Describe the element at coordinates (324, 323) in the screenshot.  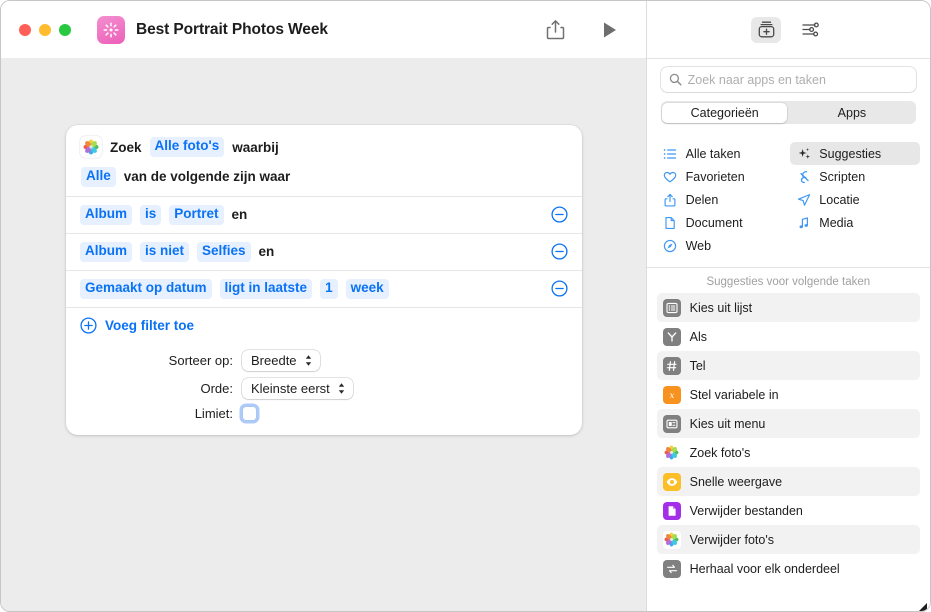
I see `add-filter-button: Voeg filter toe` at that location.